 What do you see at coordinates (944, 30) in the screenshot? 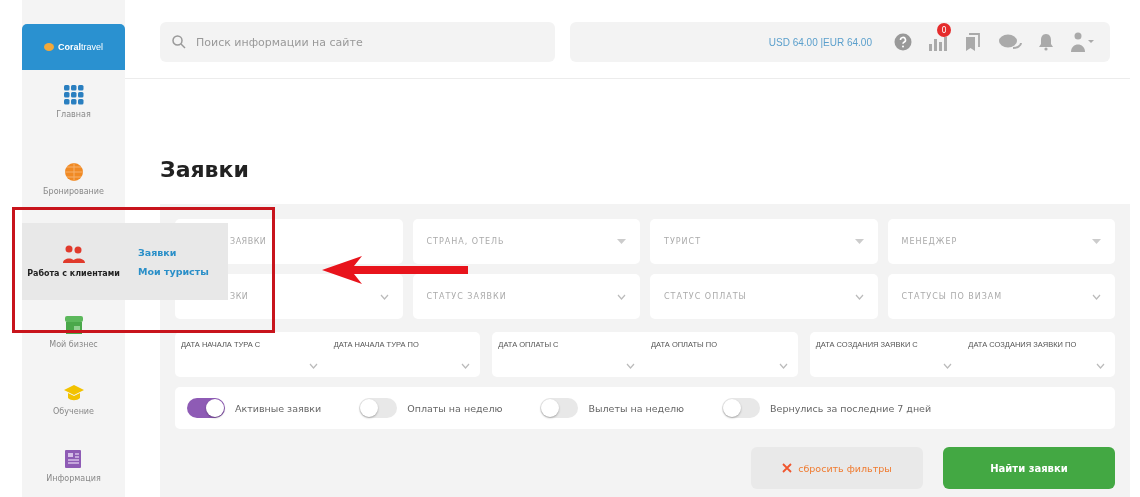
I see `notification-badge: 0` at bounding box center [944, 30].